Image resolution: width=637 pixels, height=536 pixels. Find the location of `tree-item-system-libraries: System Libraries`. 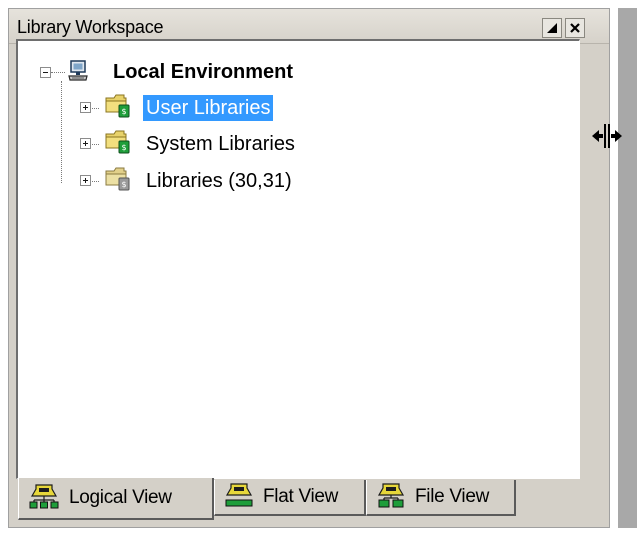

tree-item-system-libraries: System Libraries is located at coordinates (220, 144).